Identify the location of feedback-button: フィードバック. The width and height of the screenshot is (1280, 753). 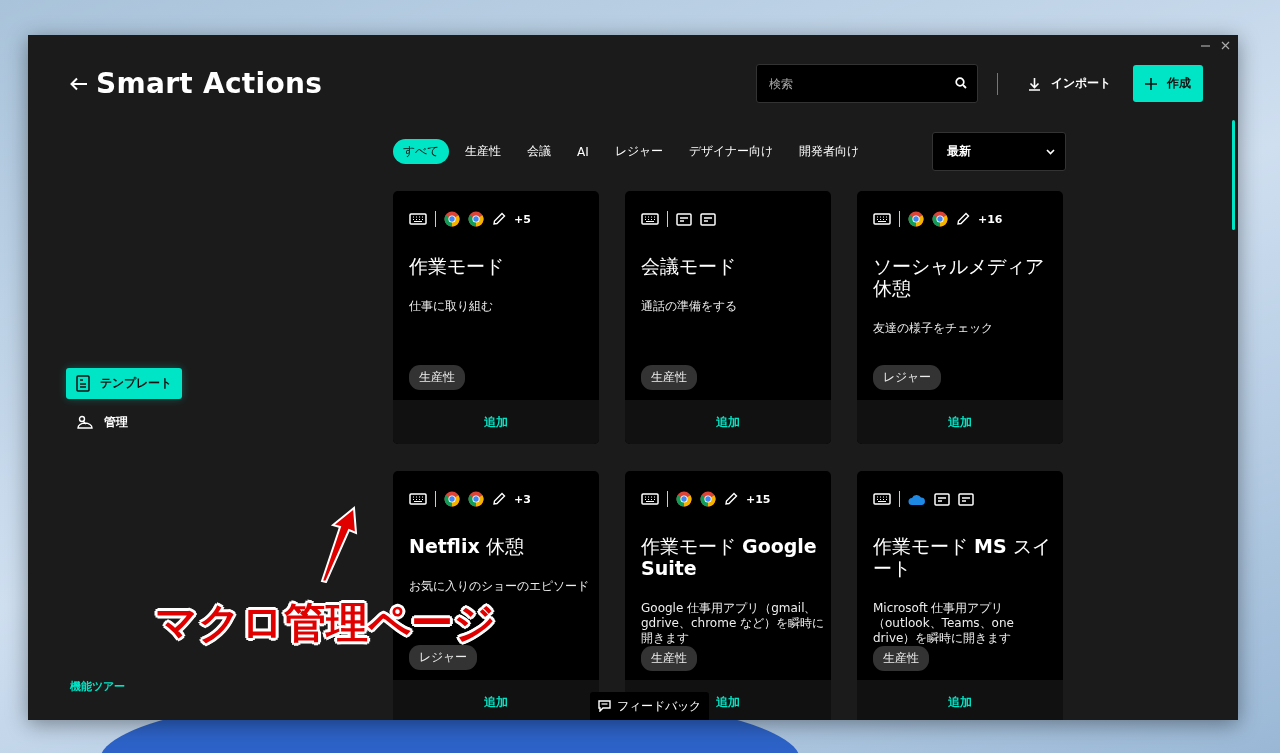
(649, 706).